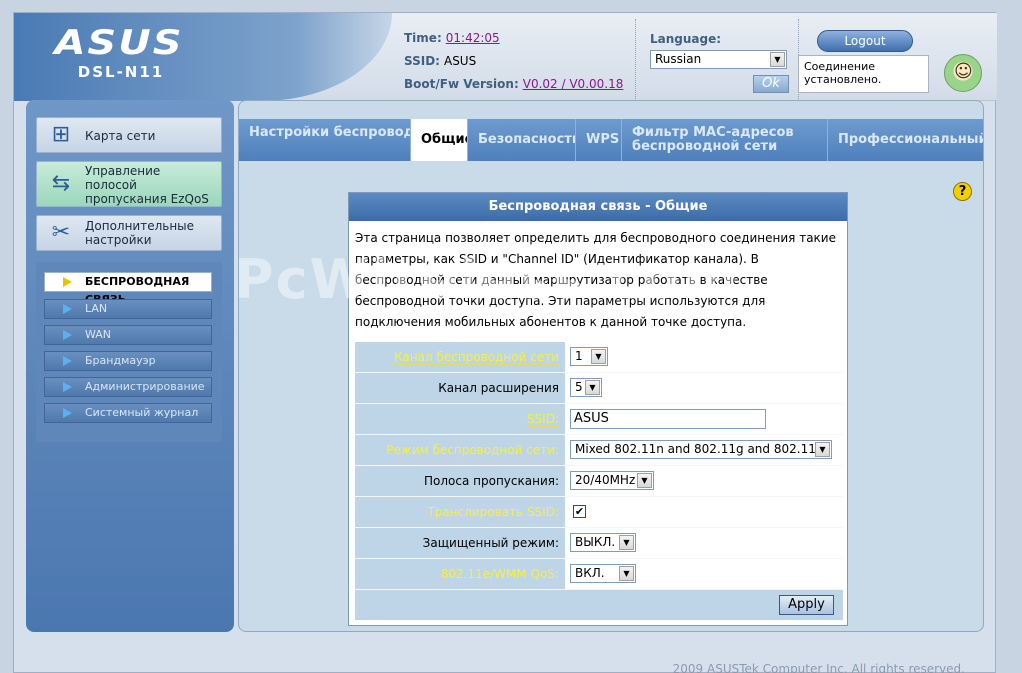 The width and height of the screenshot is (1022, 673). What do you see at coordinates (599, 140) in the screenshot?
I see `tab-wps: WPS` at bounding box center [599, 140].